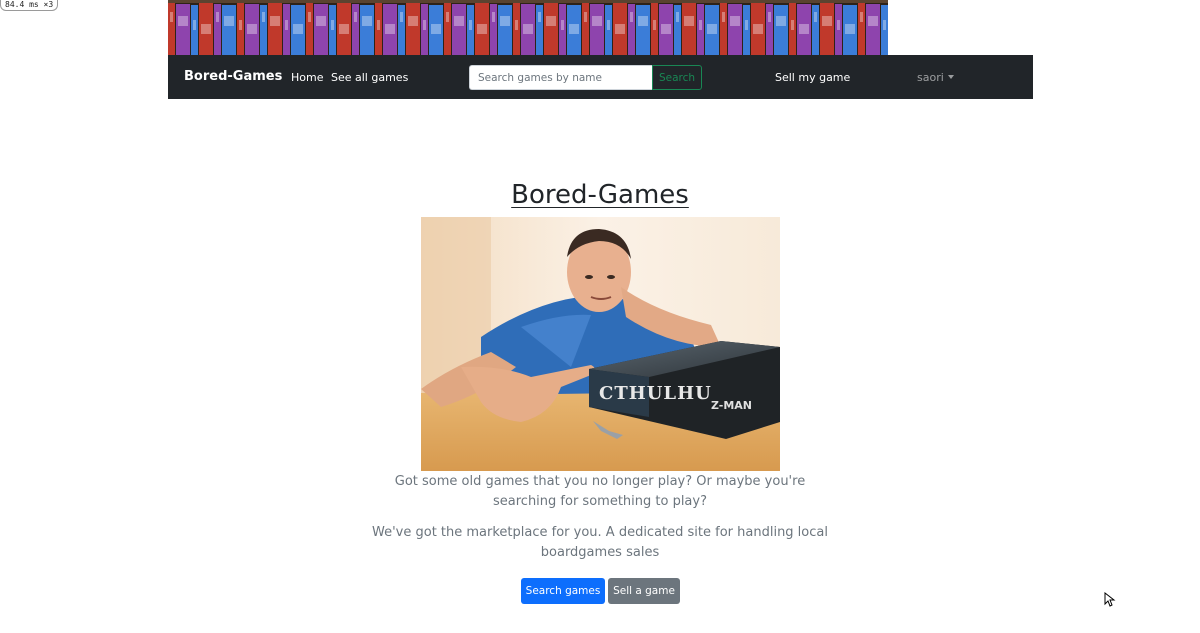 This screenshot has height=633, width=1200. Describe the element at coordinates (563, 591) in the screenshot. I see `search-games-button: Search games` at that location.